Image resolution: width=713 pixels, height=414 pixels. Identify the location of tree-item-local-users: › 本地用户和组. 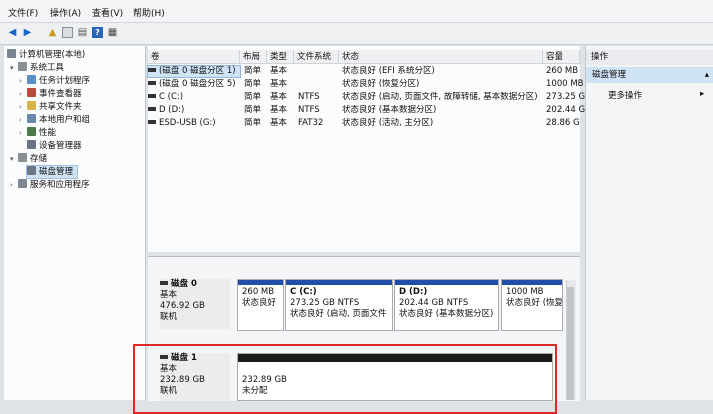
(54, 120).